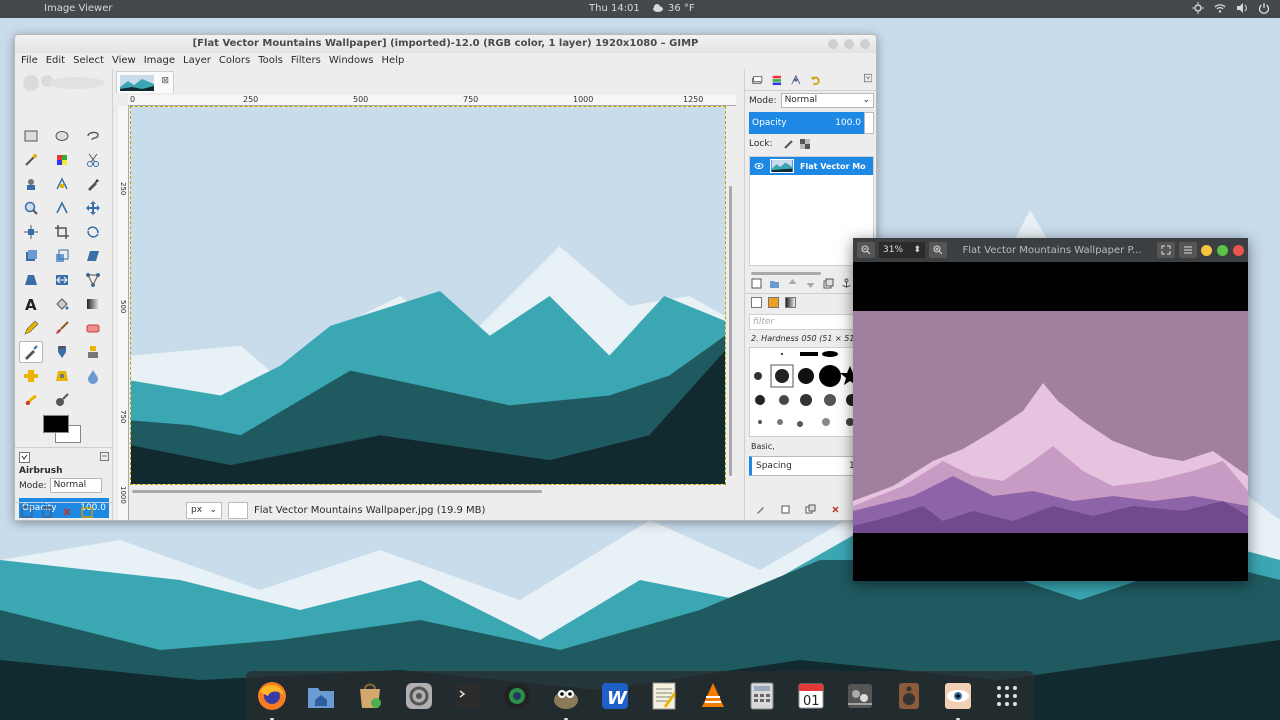 Image resolution: width=1280 pixels, height=720 pixels. What do you see at coordinates (757, 80) in the screenshot?
I see `layers-tab-icon` at bounding box center [757, 80].